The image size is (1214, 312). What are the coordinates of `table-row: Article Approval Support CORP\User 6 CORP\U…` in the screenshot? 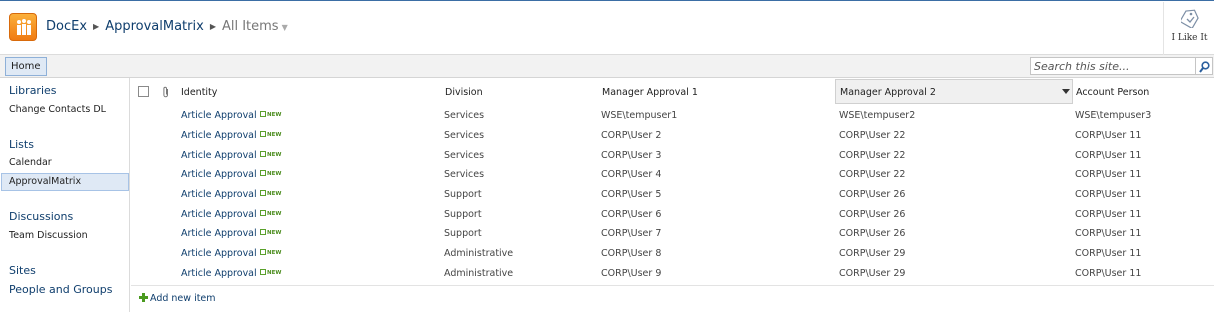 It's located at (672, 216).